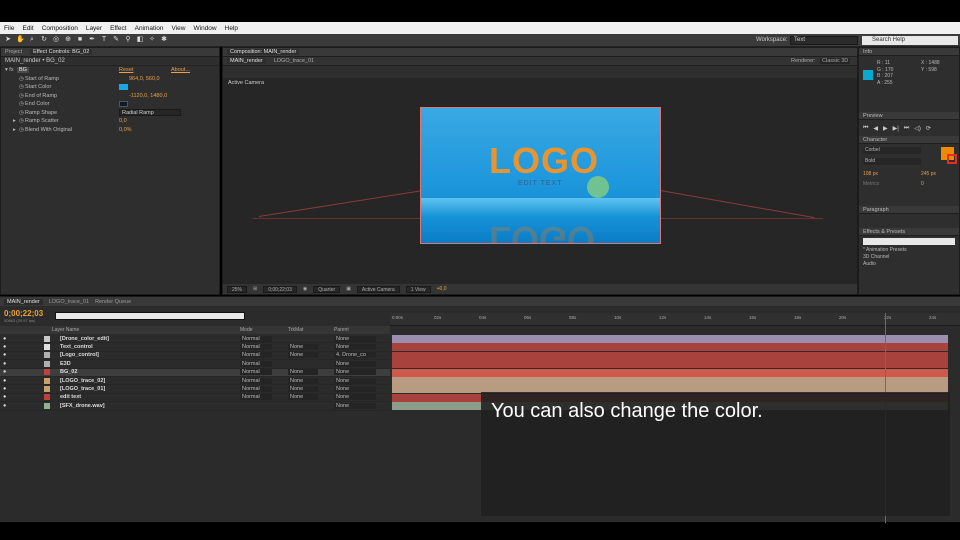 This screenshot has height=540, width=960. Describe the element at coordinates (540, 183) in the screenshot. I see `edit-text-label: EDIT TEXT` at that location.